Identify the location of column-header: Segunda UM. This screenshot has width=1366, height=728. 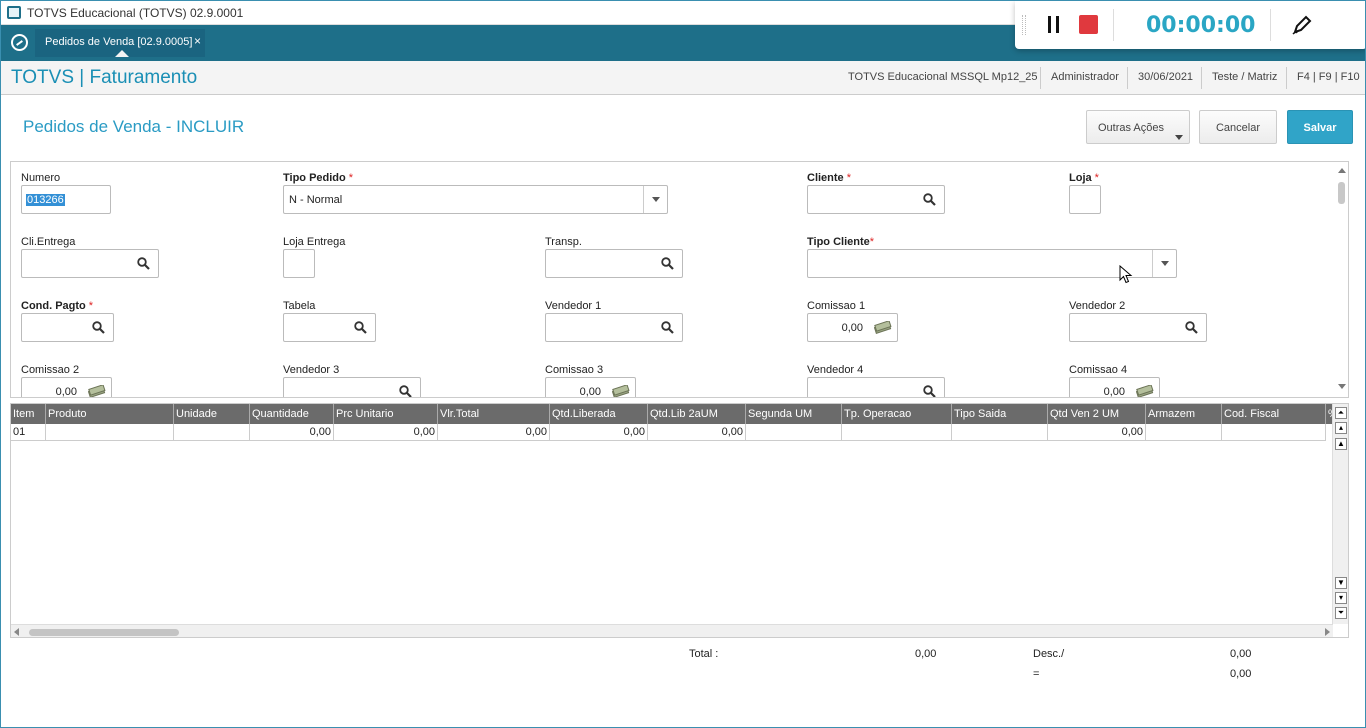
(794, 414).